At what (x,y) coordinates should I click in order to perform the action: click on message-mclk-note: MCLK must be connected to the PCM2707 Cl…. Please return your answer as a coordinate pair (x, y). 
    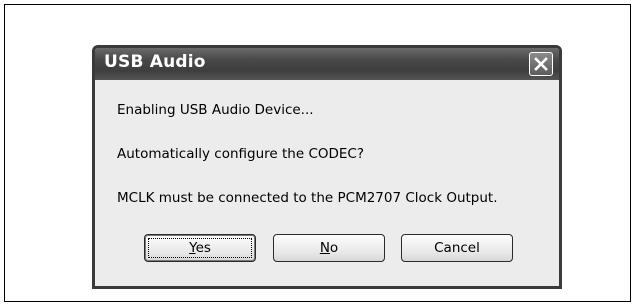
    Looking at the image, I should click on (307, 198).